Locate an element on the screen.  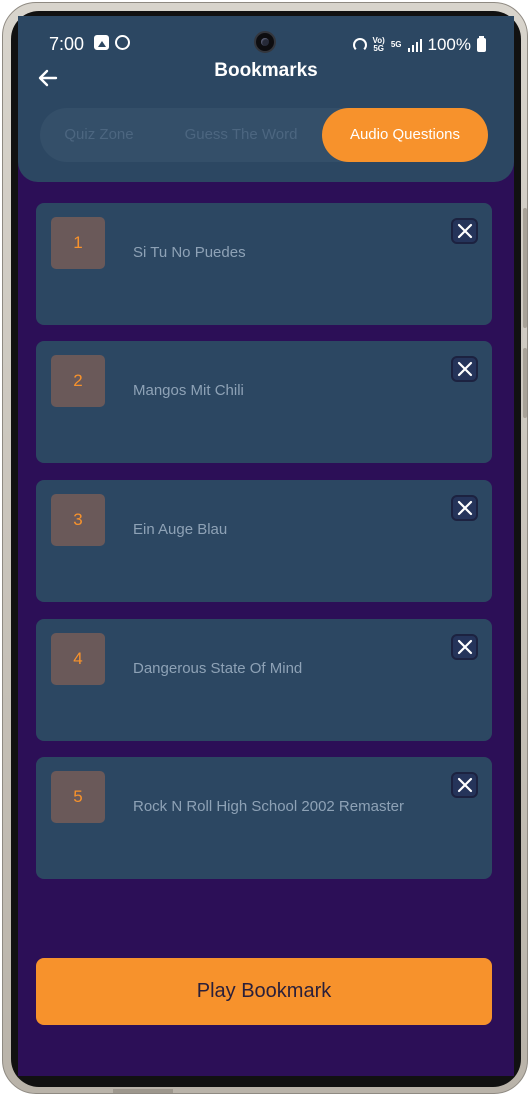
bookmark-title: Si Tu No Puedes is located at coordinates (189, 252).